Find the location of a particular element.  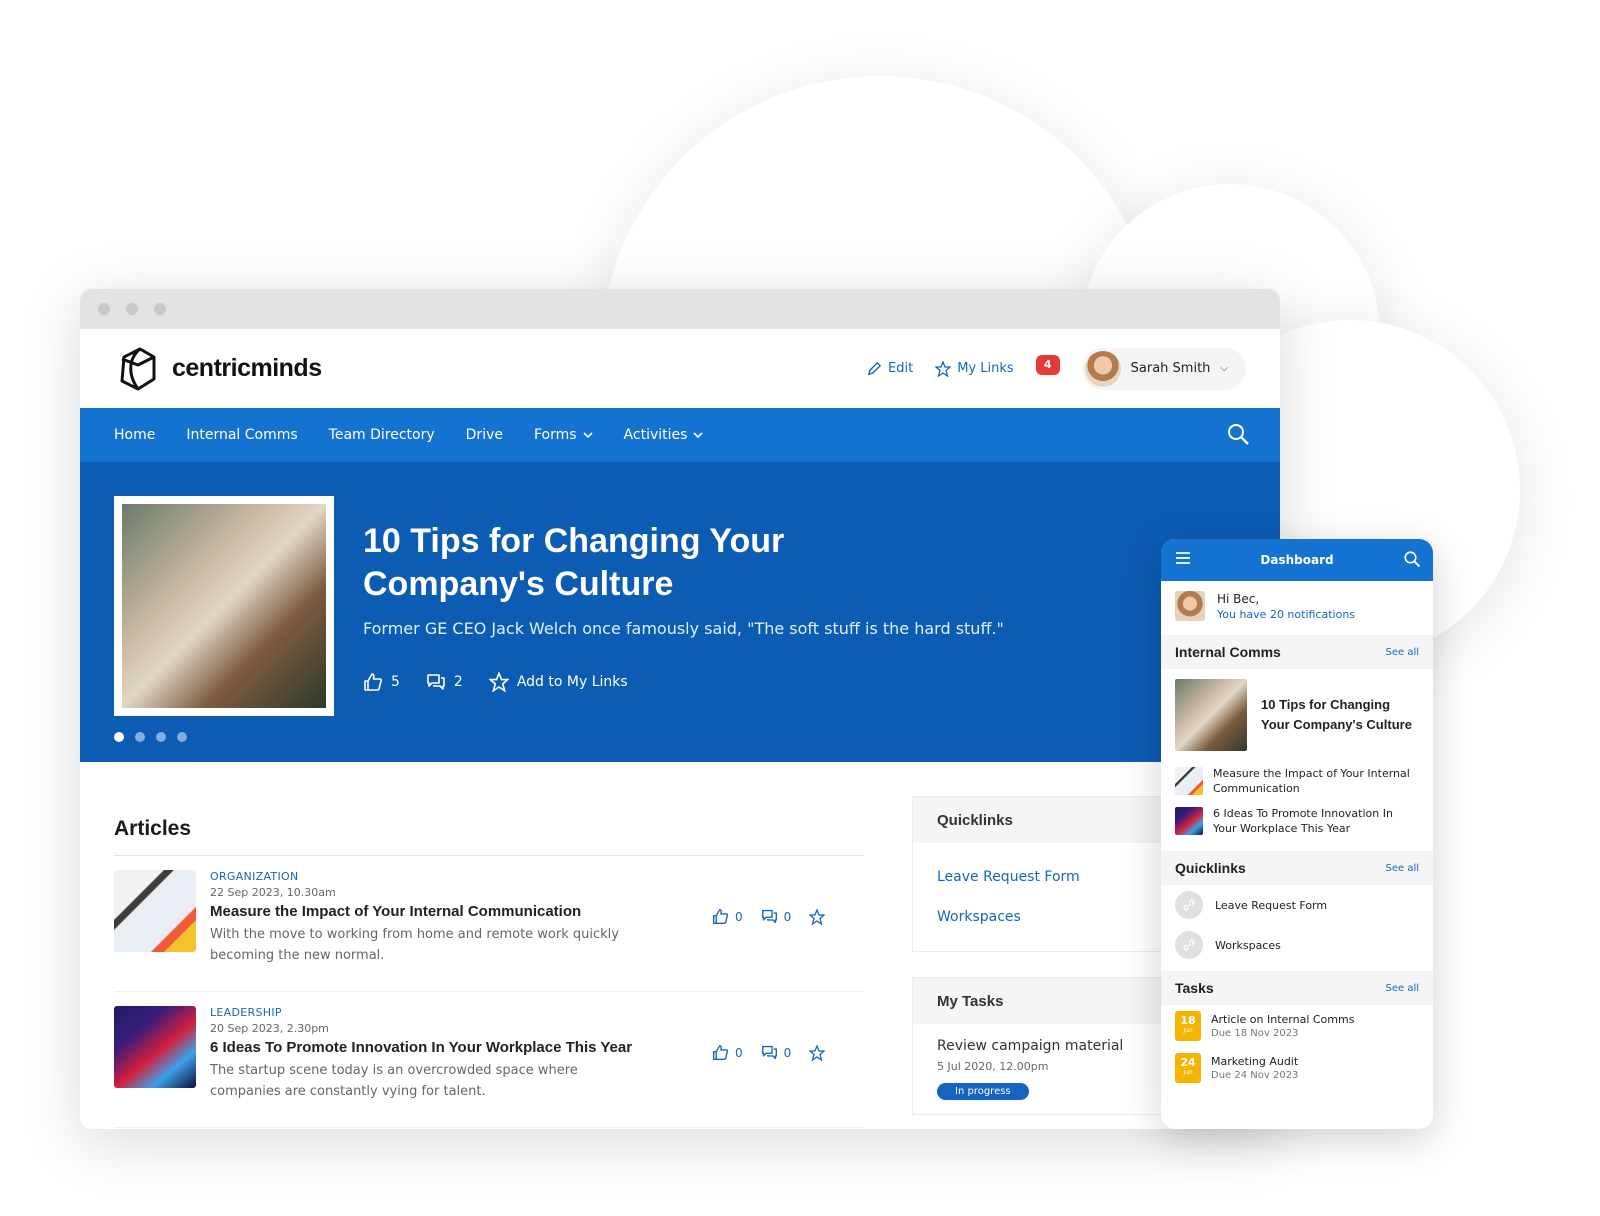

search-button is located at coordinates (1238, 436).